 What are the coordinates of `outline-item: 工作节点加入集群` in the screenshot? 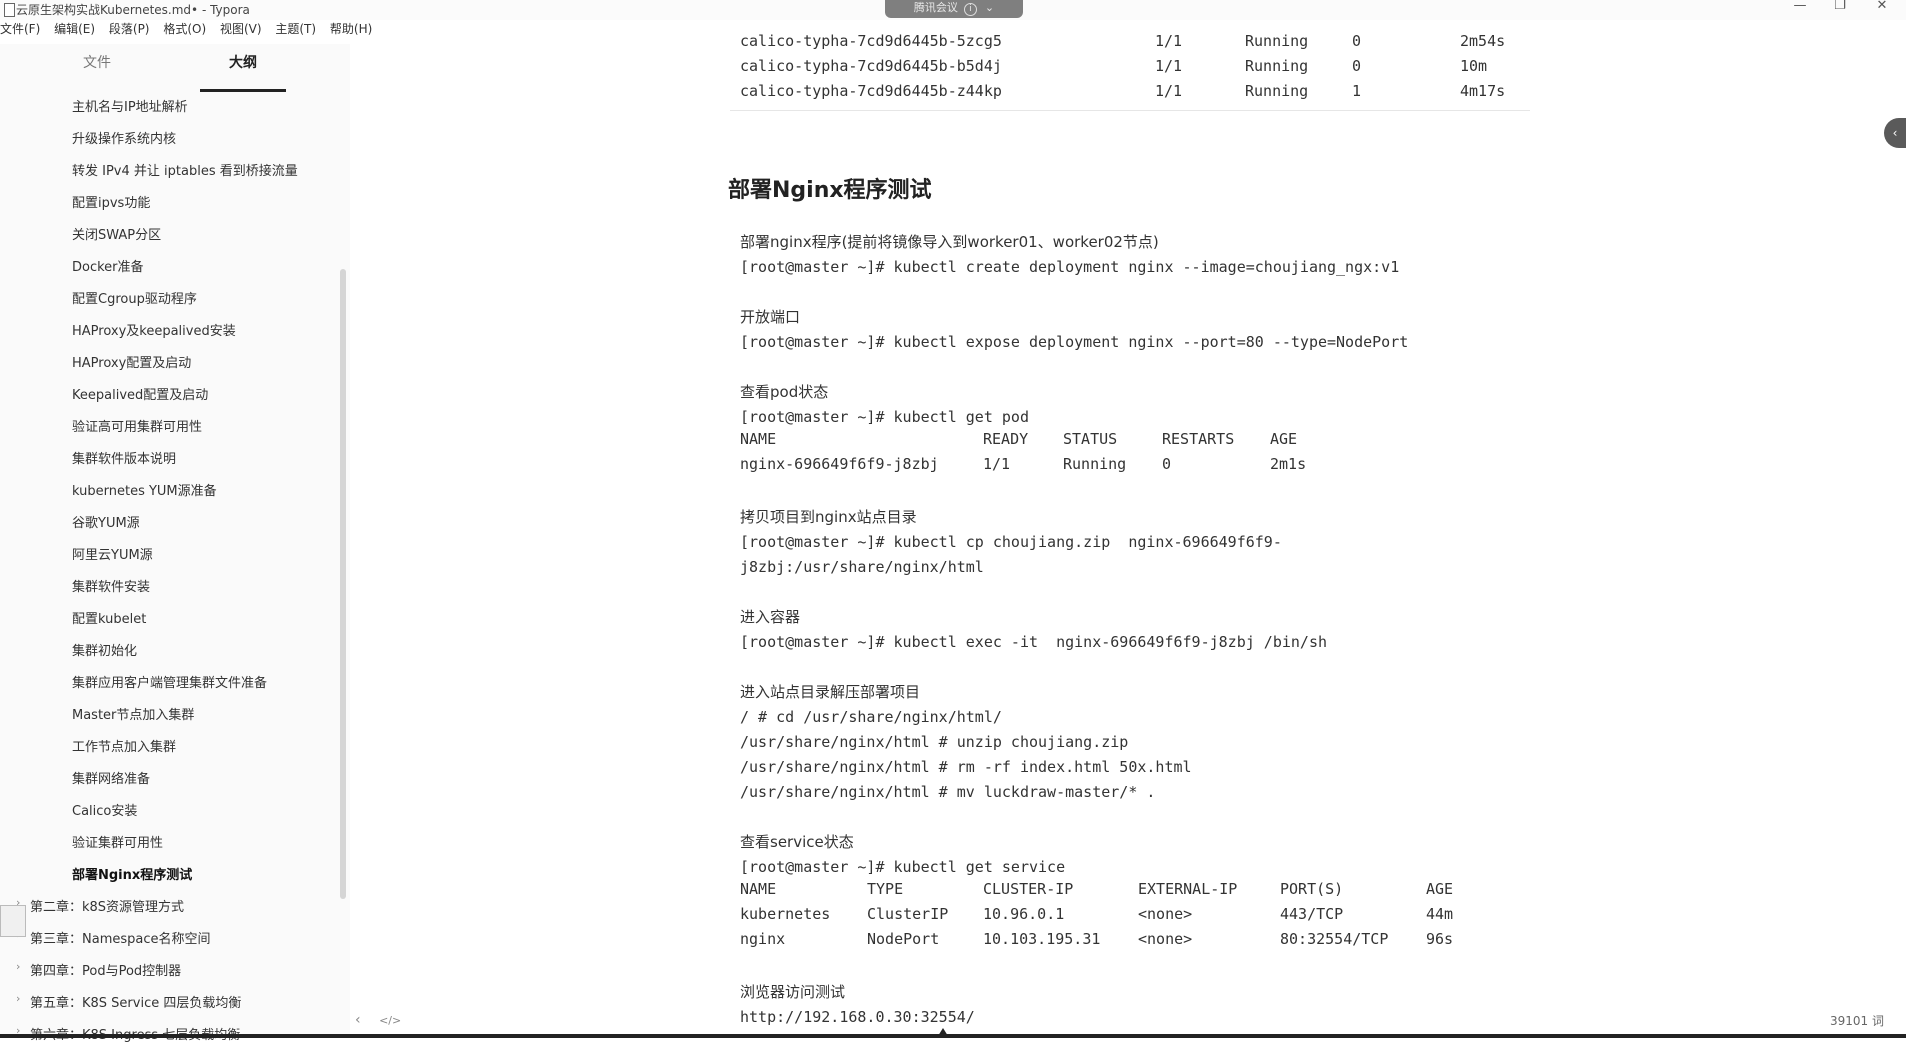 It's located at (124, 745).